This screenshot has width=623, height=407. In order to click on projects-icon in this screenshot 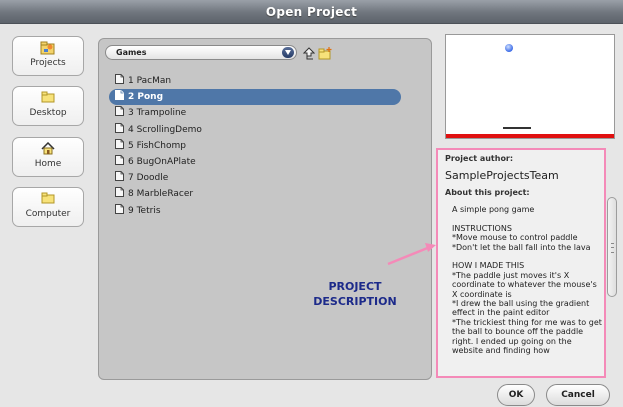, I will do `click(48, 49)`.